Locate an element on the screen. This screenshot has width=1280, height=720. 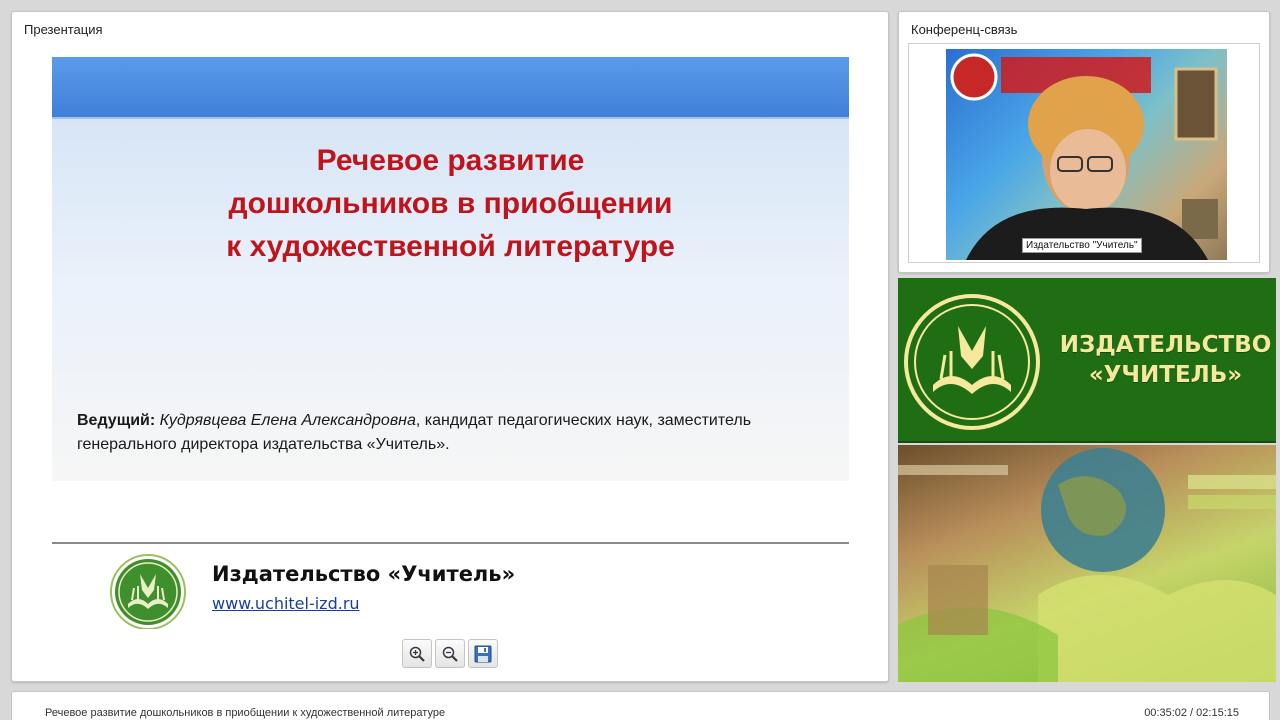
conference-panel-title: Конференц-связь is located at coordinates (964, 29).